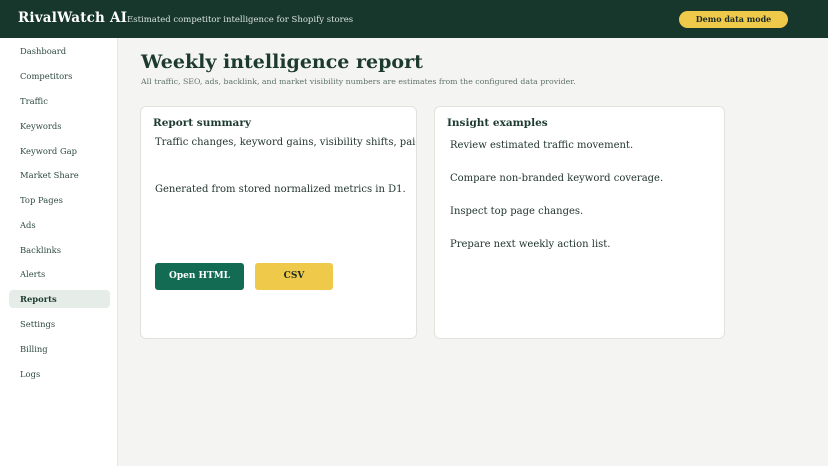  I want to click on page-title: Weekly intelligence report, so click(282, 62).